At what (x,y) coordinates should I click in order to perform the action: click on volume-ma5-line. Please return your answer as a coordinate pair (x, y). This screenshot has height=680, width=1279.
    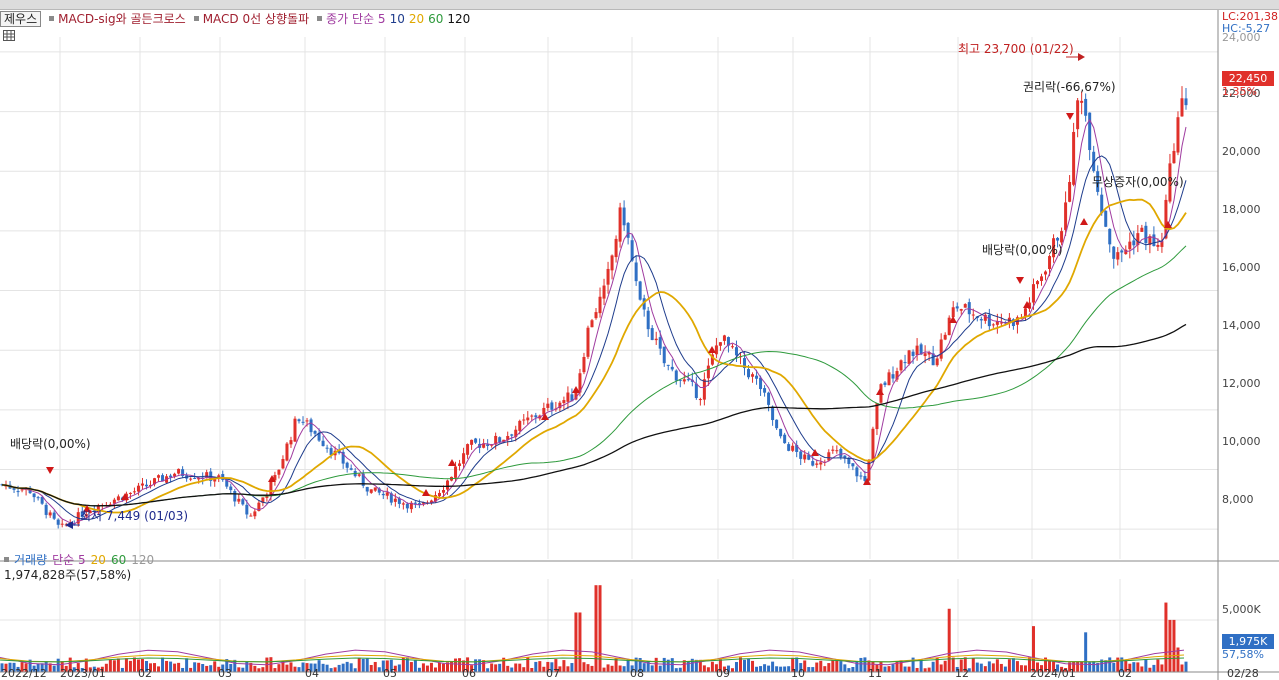
    Looking at the image, I should click on (592, 657).